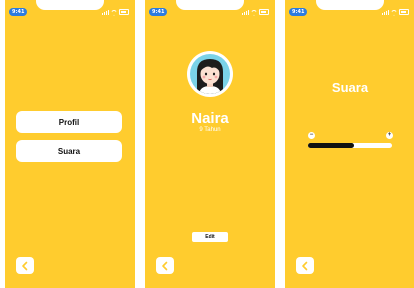 The image size is (414, 288). Describe the element at coordinates (210, 118) in the screenshot. I see `profile-name: Naira` at that location.